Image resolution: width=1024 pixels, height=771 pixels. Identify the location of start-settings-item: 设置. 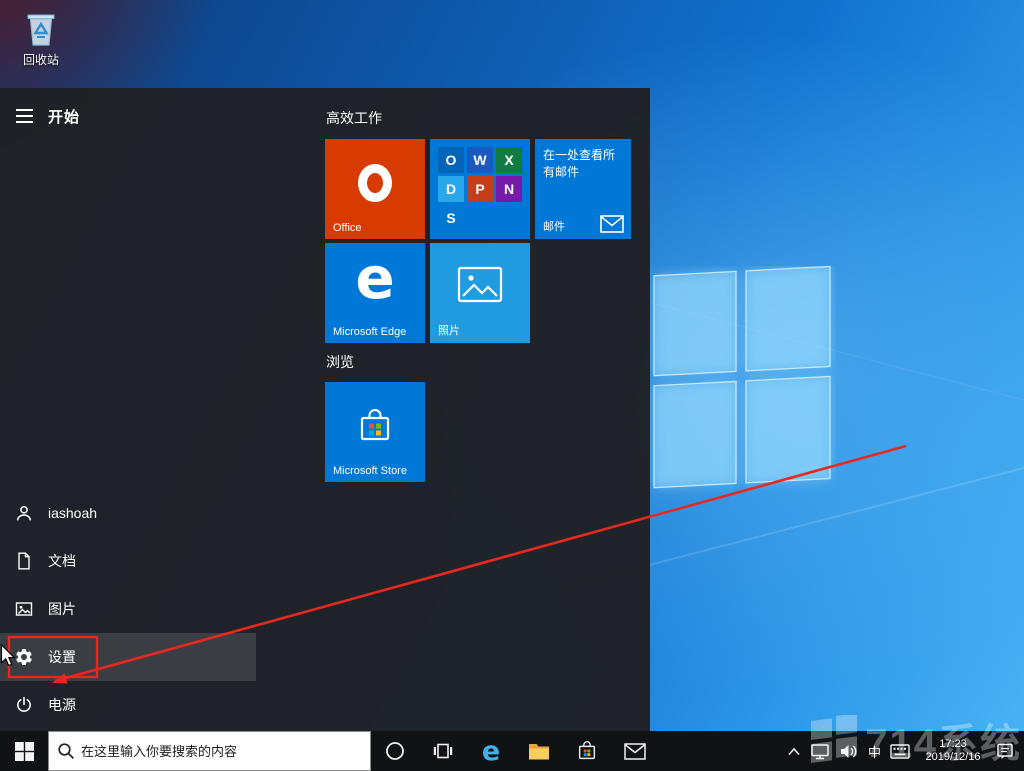
(128, 657).